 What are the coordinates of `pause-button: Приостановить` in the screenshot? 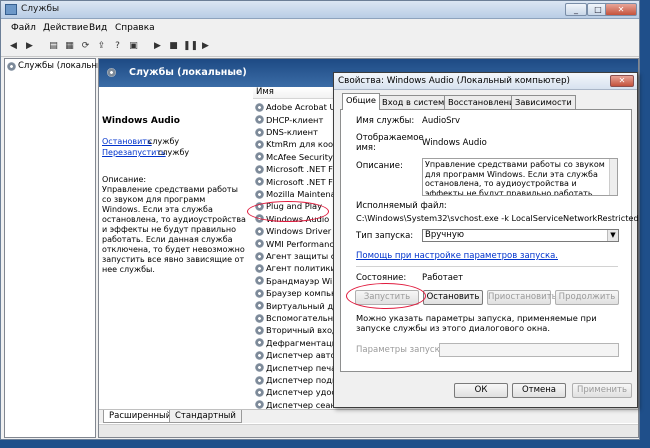 It's located at (522, 297).